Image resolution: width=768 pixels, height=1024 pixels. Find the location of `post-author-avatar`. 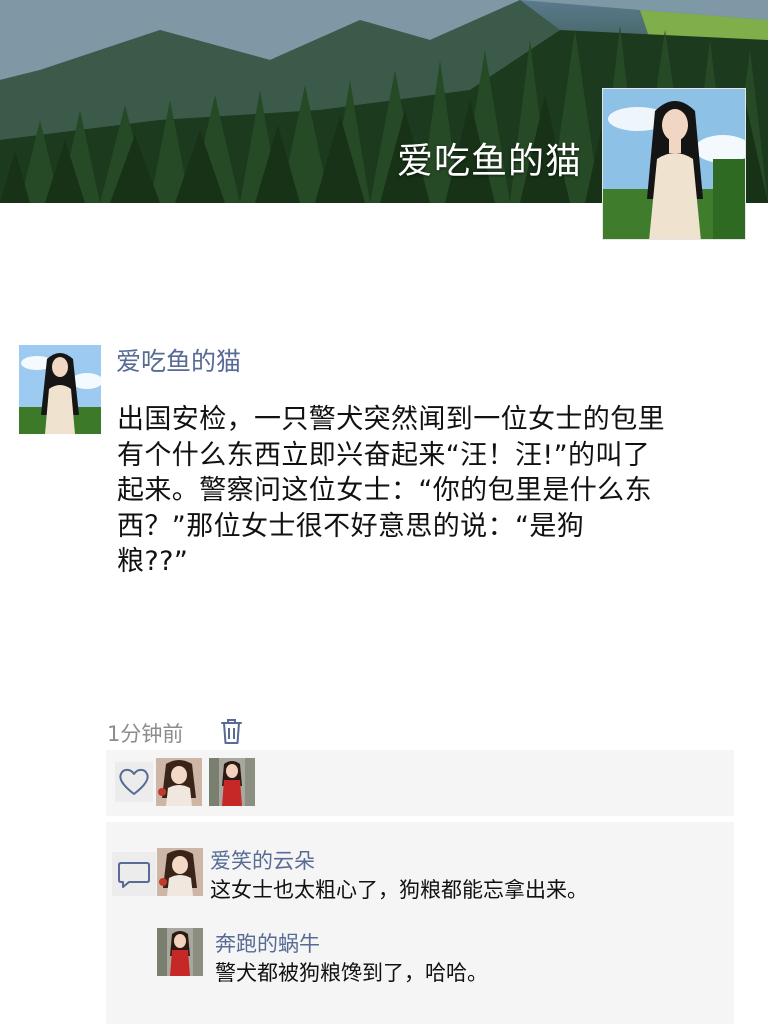

post-author-avatar is located at coordinates (60, 389).